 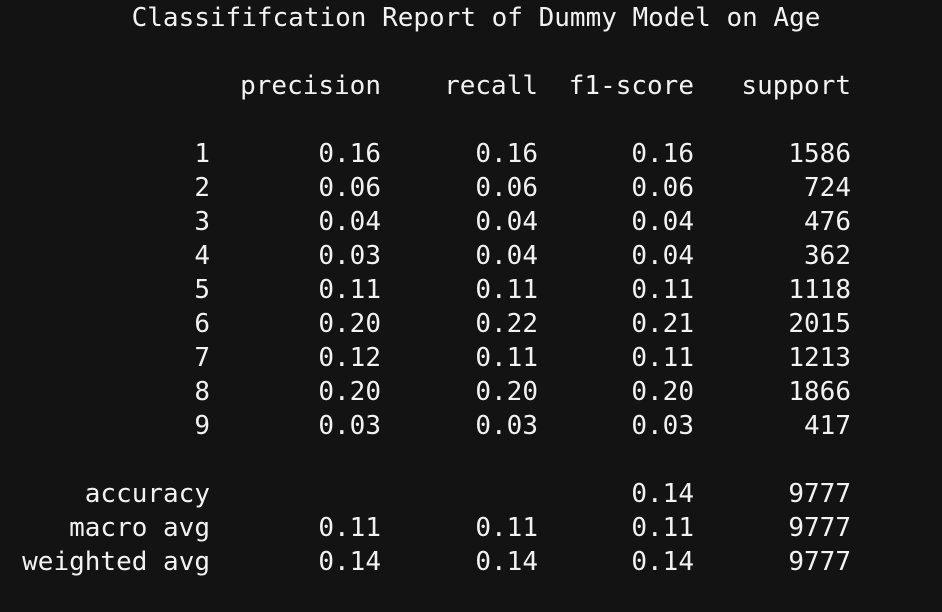 I want to click on row-label: 6, so click(x=202, y=324).